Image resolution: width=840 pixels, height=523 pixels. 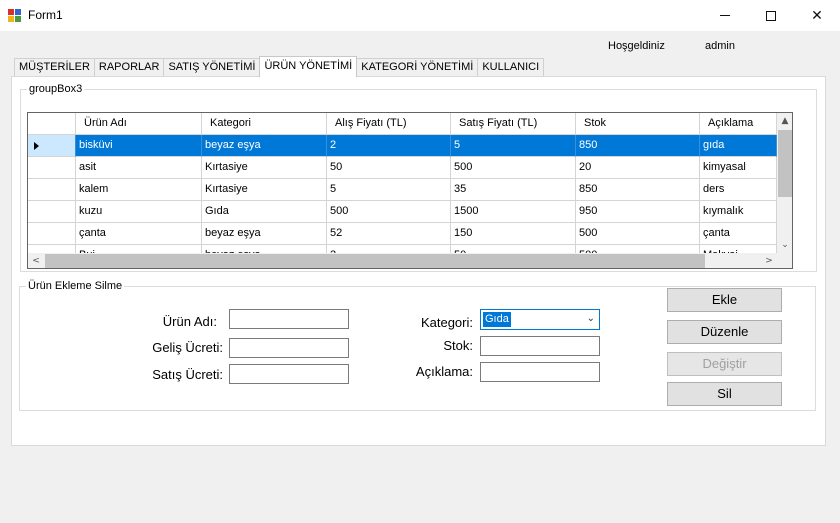 What do you see at coordinates (636, 46) in the screenshot?
I see `welcome-label: Hoşgeldiniz` at bounding box center [636, 46].